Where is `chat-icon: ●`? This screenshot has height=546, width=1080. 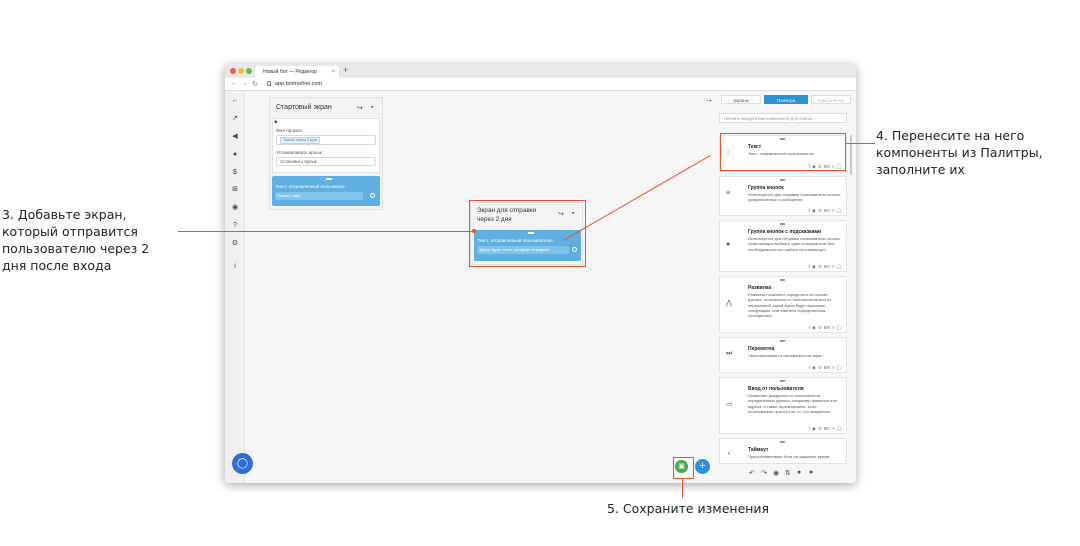
chat-icon: ● is located at coordinates (235, 155).